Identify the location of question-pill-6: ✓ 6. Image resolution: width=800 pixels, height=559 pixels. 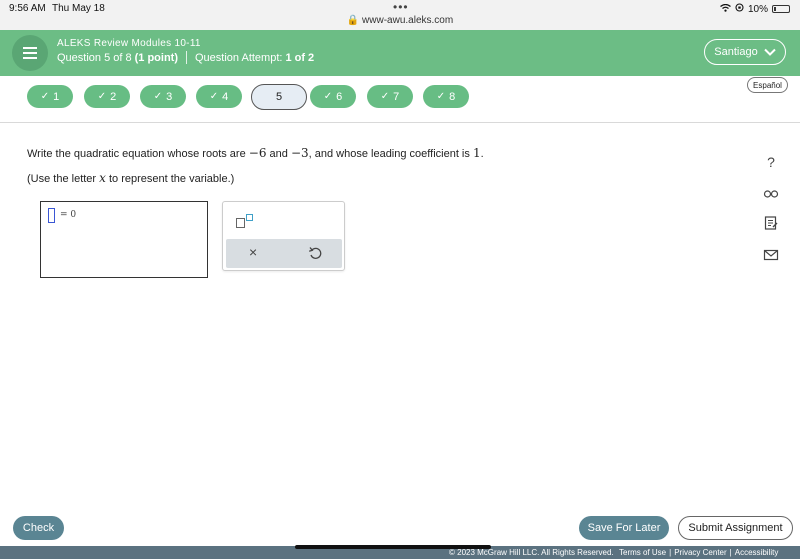
(333, 96).